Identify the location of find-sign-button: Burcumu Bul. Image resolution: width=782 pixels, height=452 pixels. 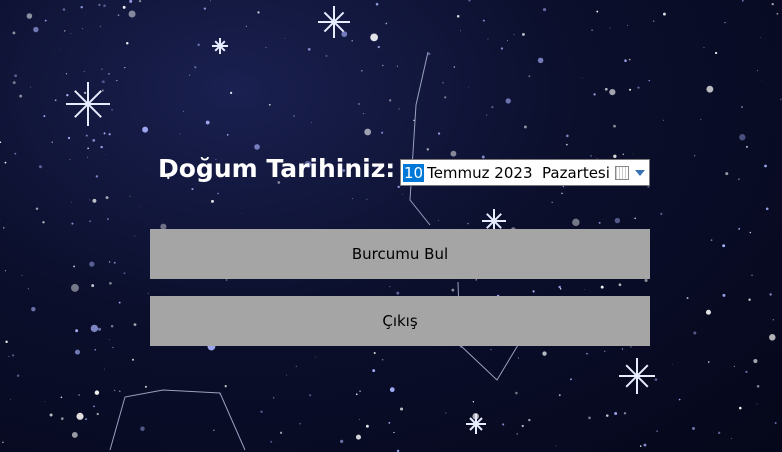
(400, 254).